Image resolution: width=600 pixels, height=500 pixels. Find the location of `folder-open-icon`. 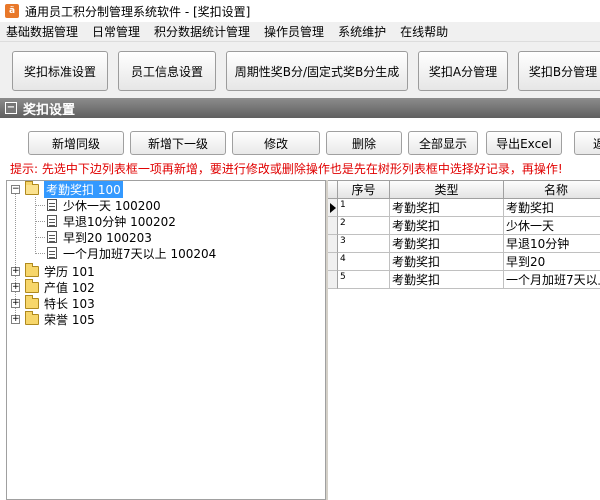

folder-open-icon is located at coordinates (32, 187).